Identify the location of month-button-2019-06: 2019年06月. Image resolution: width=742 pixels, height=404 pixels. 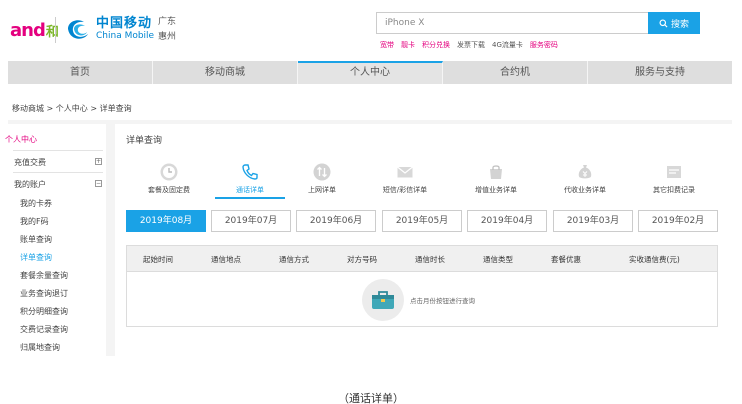
(336, 221).